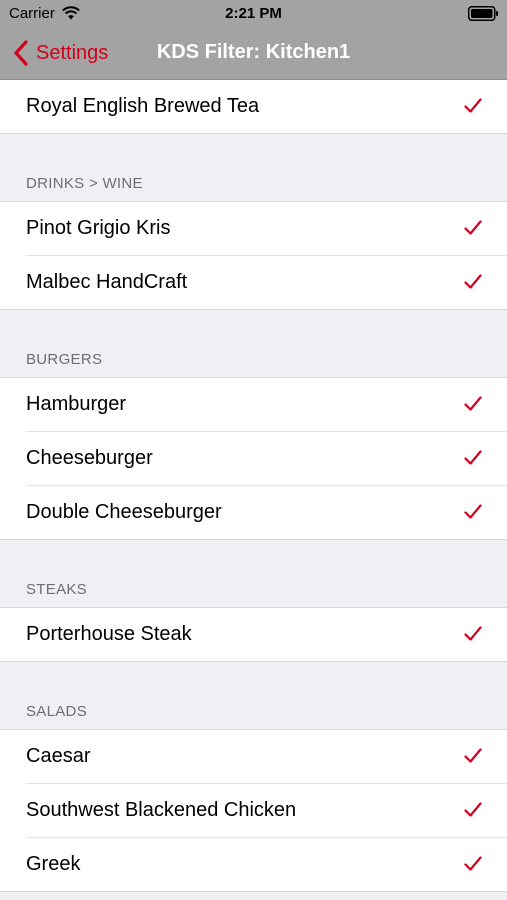 This screenshot has height=900, width=507. Describe the element at coordinates (56, 589) in the screenshot. I see `section-title: STEAKS` at that location.